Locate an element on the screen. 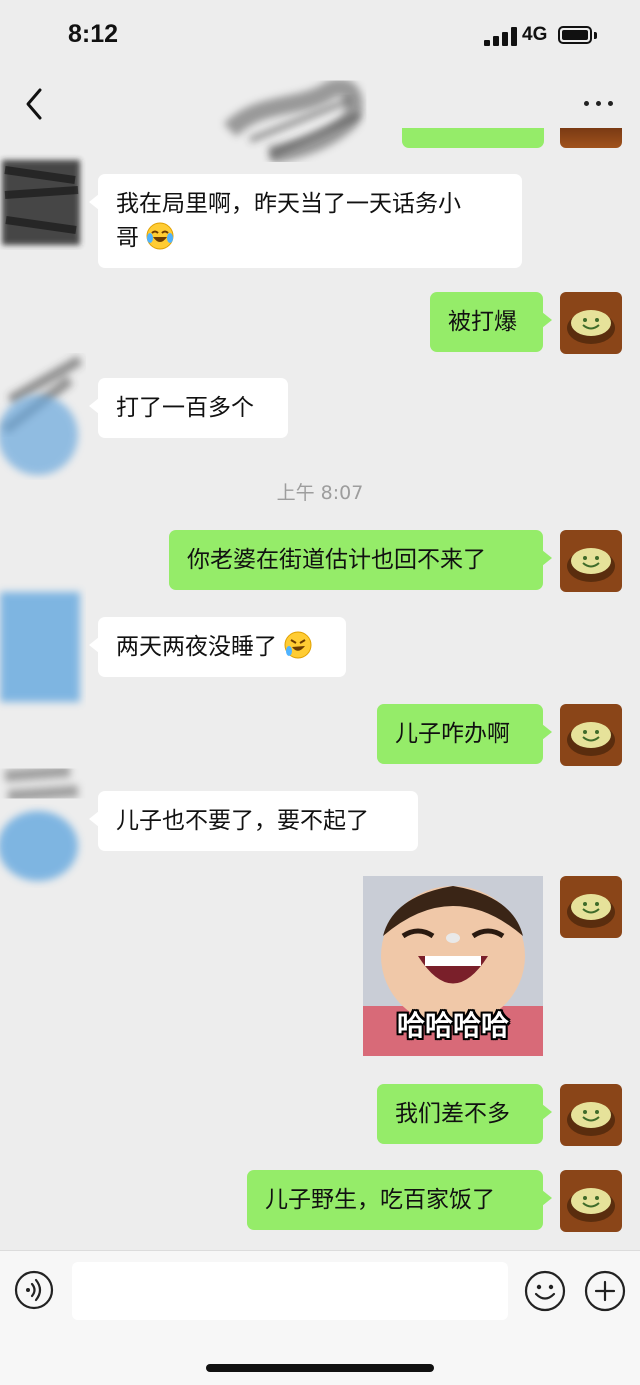 This screenshot has width=640, height=1385. status-time: 8:12 is located at coordinates (93, 34).